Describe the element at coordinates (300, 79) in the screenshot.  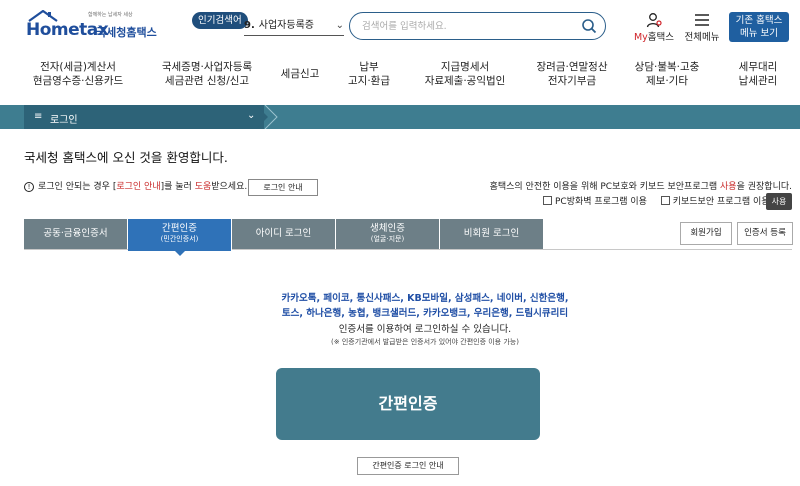
I see `nav-item-tax-return: 세금신고` at that location.